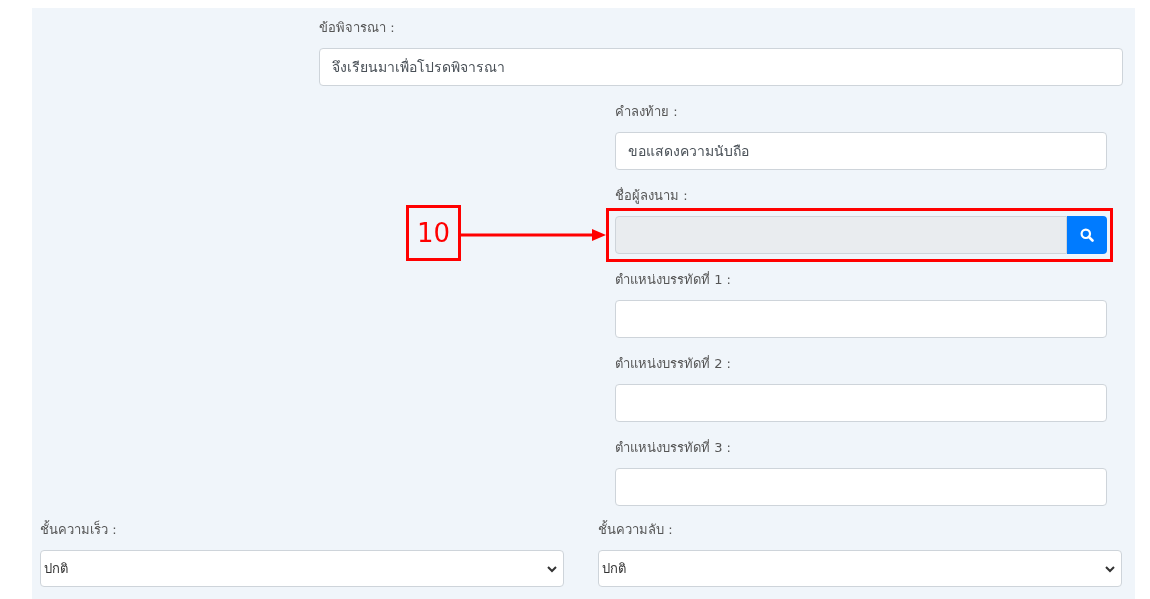 The height and width of the screenshot is (599, 1150). What do you see at coordinates (79, 529) in the screenshot?
I see `field-label: ชั้นความเร็ว :` at bounding box center [79, 529].